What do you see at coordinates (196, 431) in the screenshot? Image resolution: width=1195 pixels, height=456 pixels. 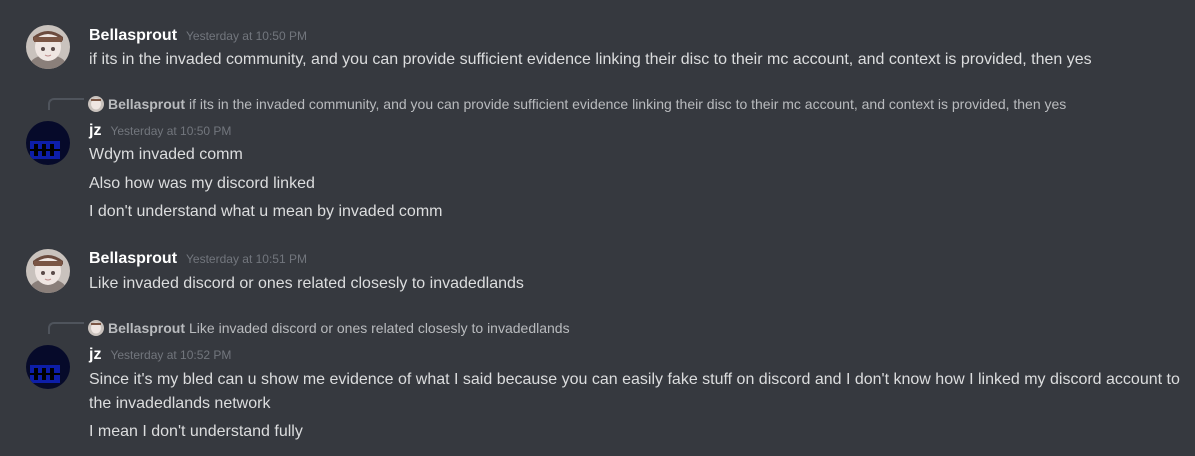 I see `message-text: I mean I don't understand fully` at bounding box center [196, 431].